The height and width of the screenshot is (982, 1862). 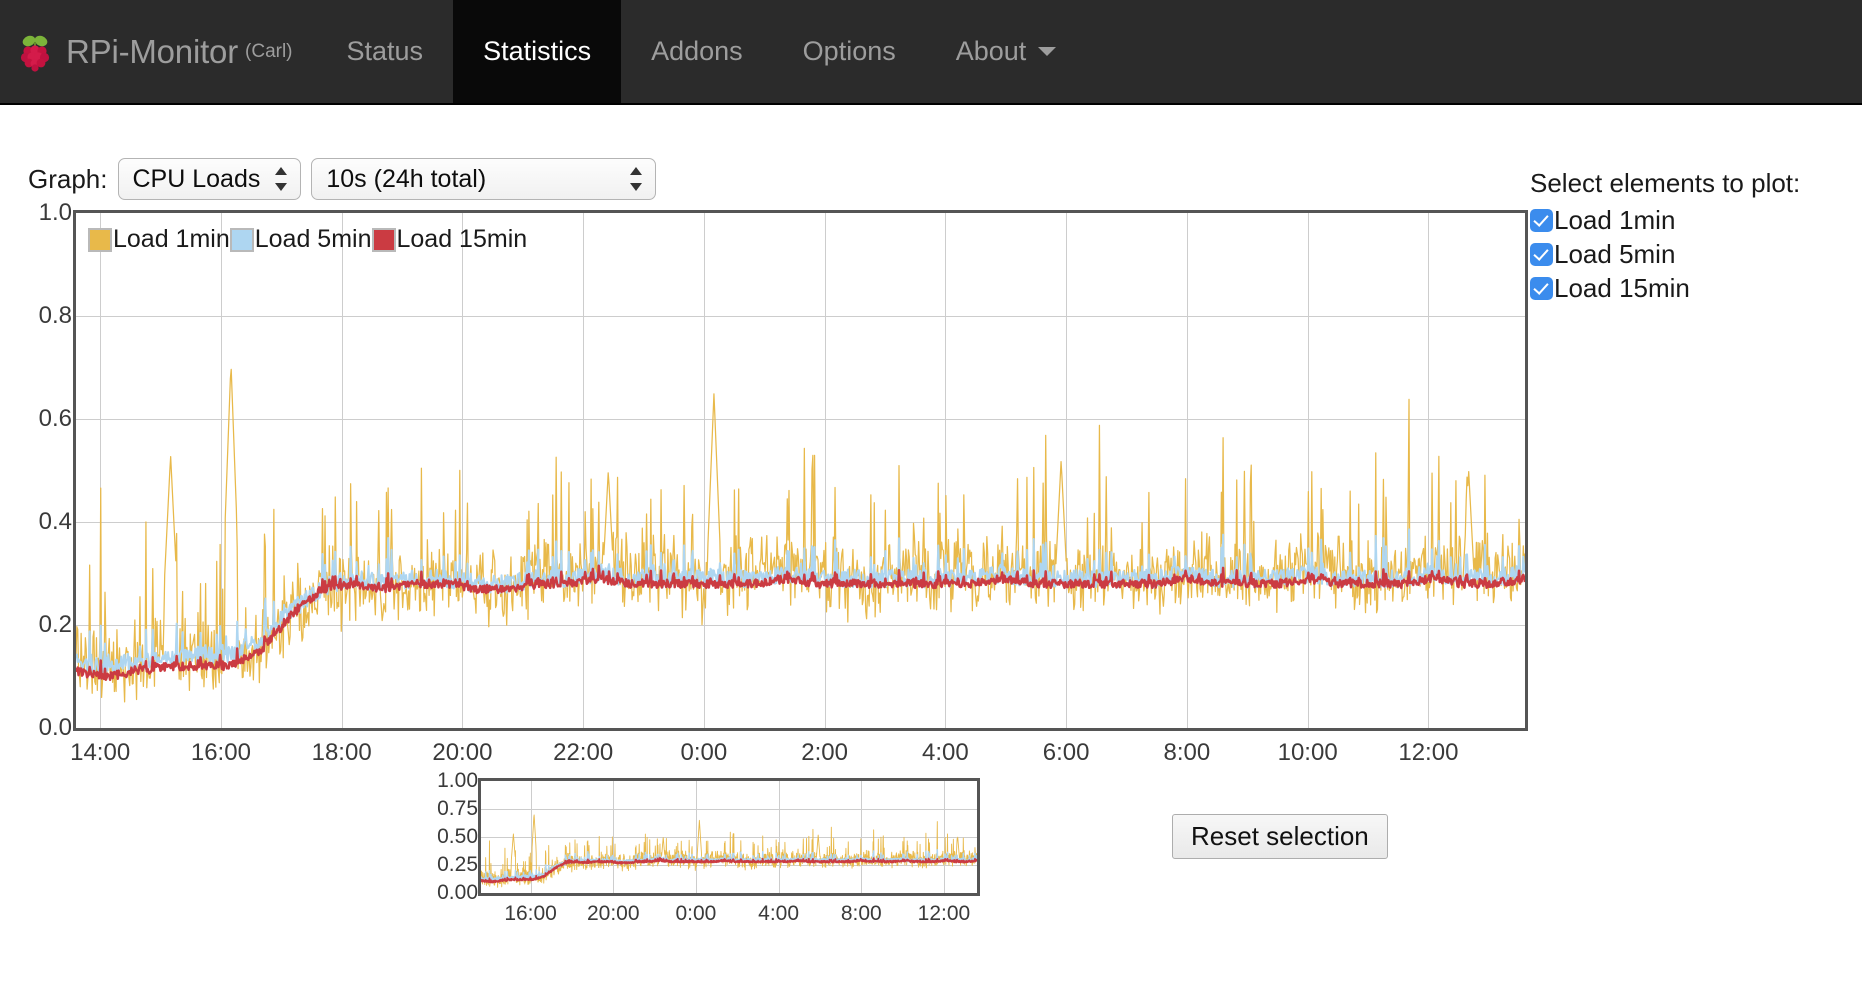 I want to click on series-line-load-1min, so click(x=729, y=851).